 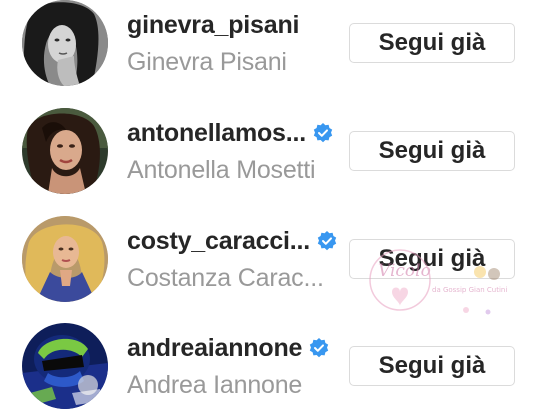 I want to click on name-block: ginevra_pisani Ginevra Pisani, so click(x=234, y=45).